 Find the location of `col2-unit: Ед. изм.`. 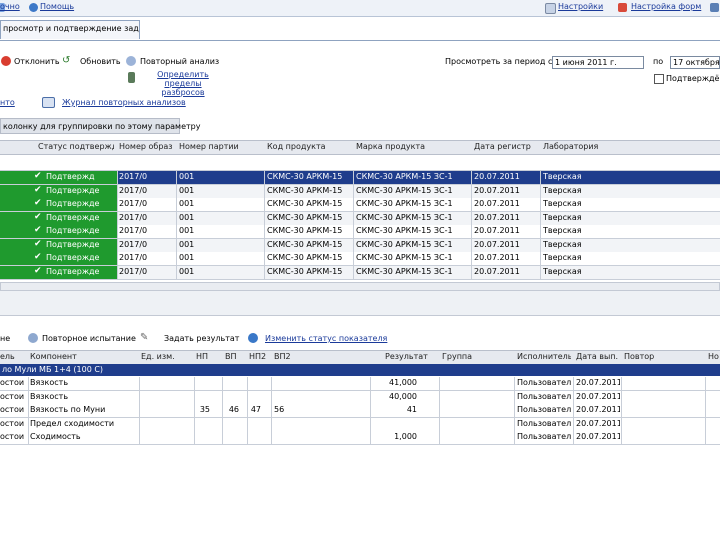

col2-unit: Ед. изм. is located at coordinates (166, 356).